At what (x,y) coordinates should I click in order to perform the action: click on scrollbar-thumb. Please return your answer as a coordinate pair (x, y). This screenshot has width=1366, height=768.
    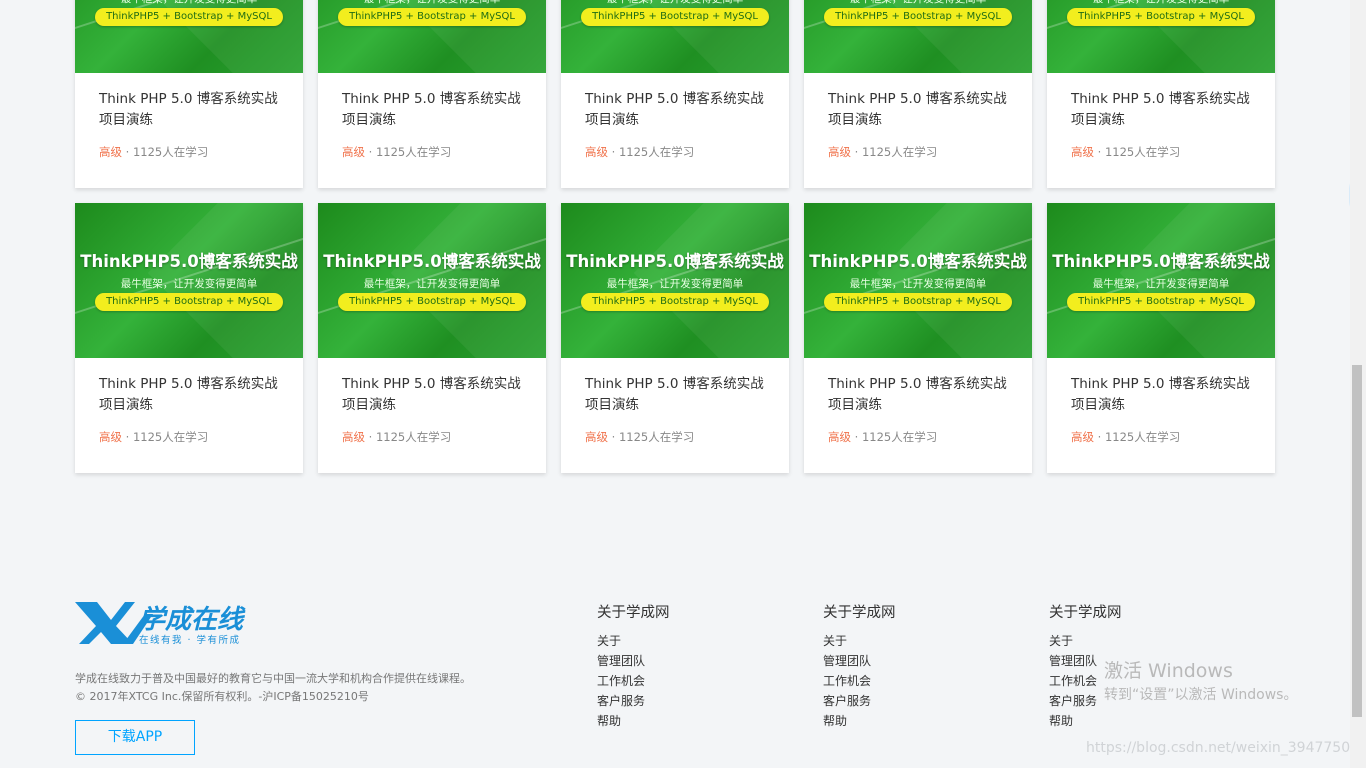
    Looking at the image, I should click on (1357, 541).